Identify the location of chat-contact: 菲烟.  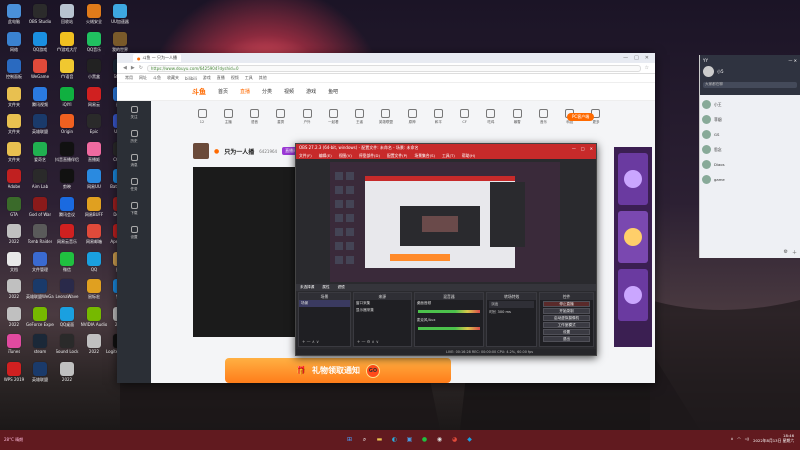
(750, 119).